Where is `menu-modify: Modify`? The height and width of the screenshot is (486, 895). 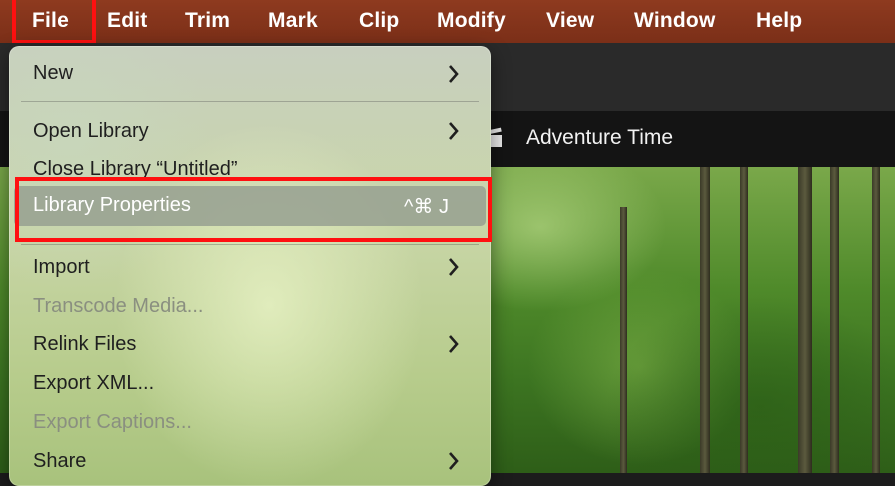 menu-modify: Modify is located at coordinates (471, 21).